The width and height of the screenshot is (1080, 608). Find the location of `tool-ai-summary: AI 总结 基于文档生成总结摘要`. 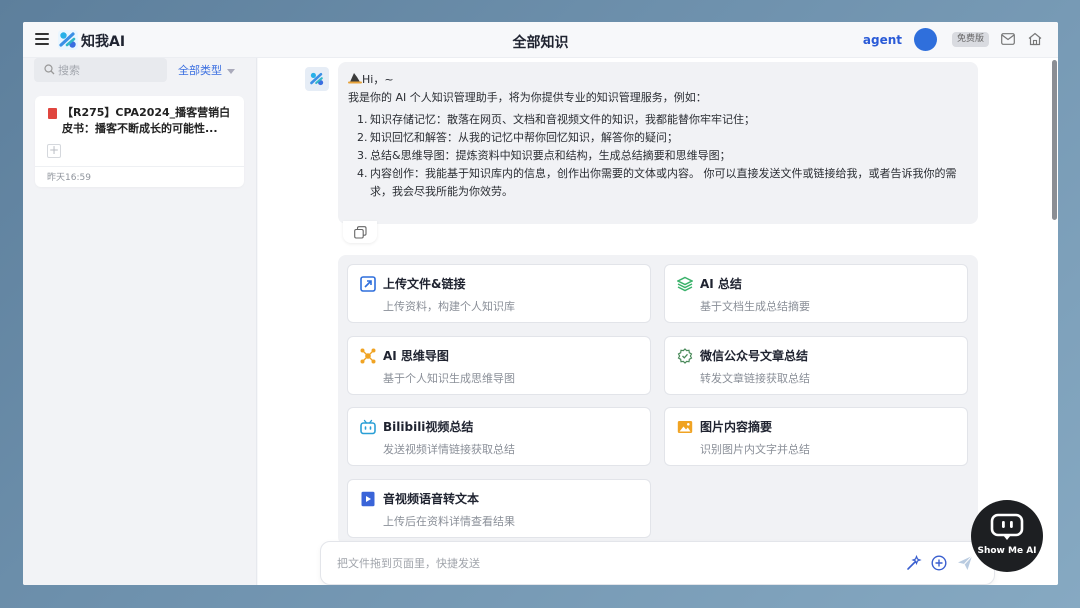

tool-ai-summary: AI 总结 基于文档生成总结摘要 is located at coordinates (816, 293).